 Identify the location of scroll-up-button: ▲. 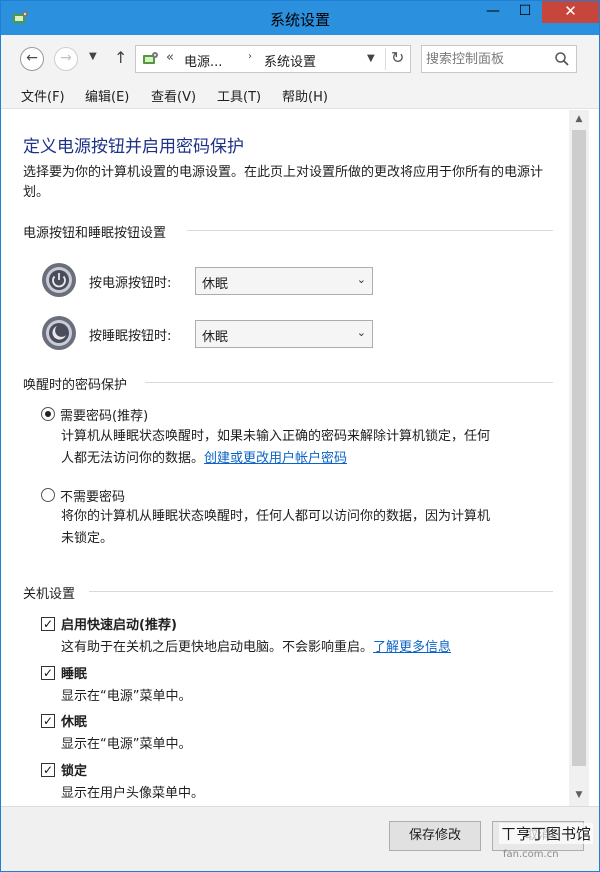
(579, 119).